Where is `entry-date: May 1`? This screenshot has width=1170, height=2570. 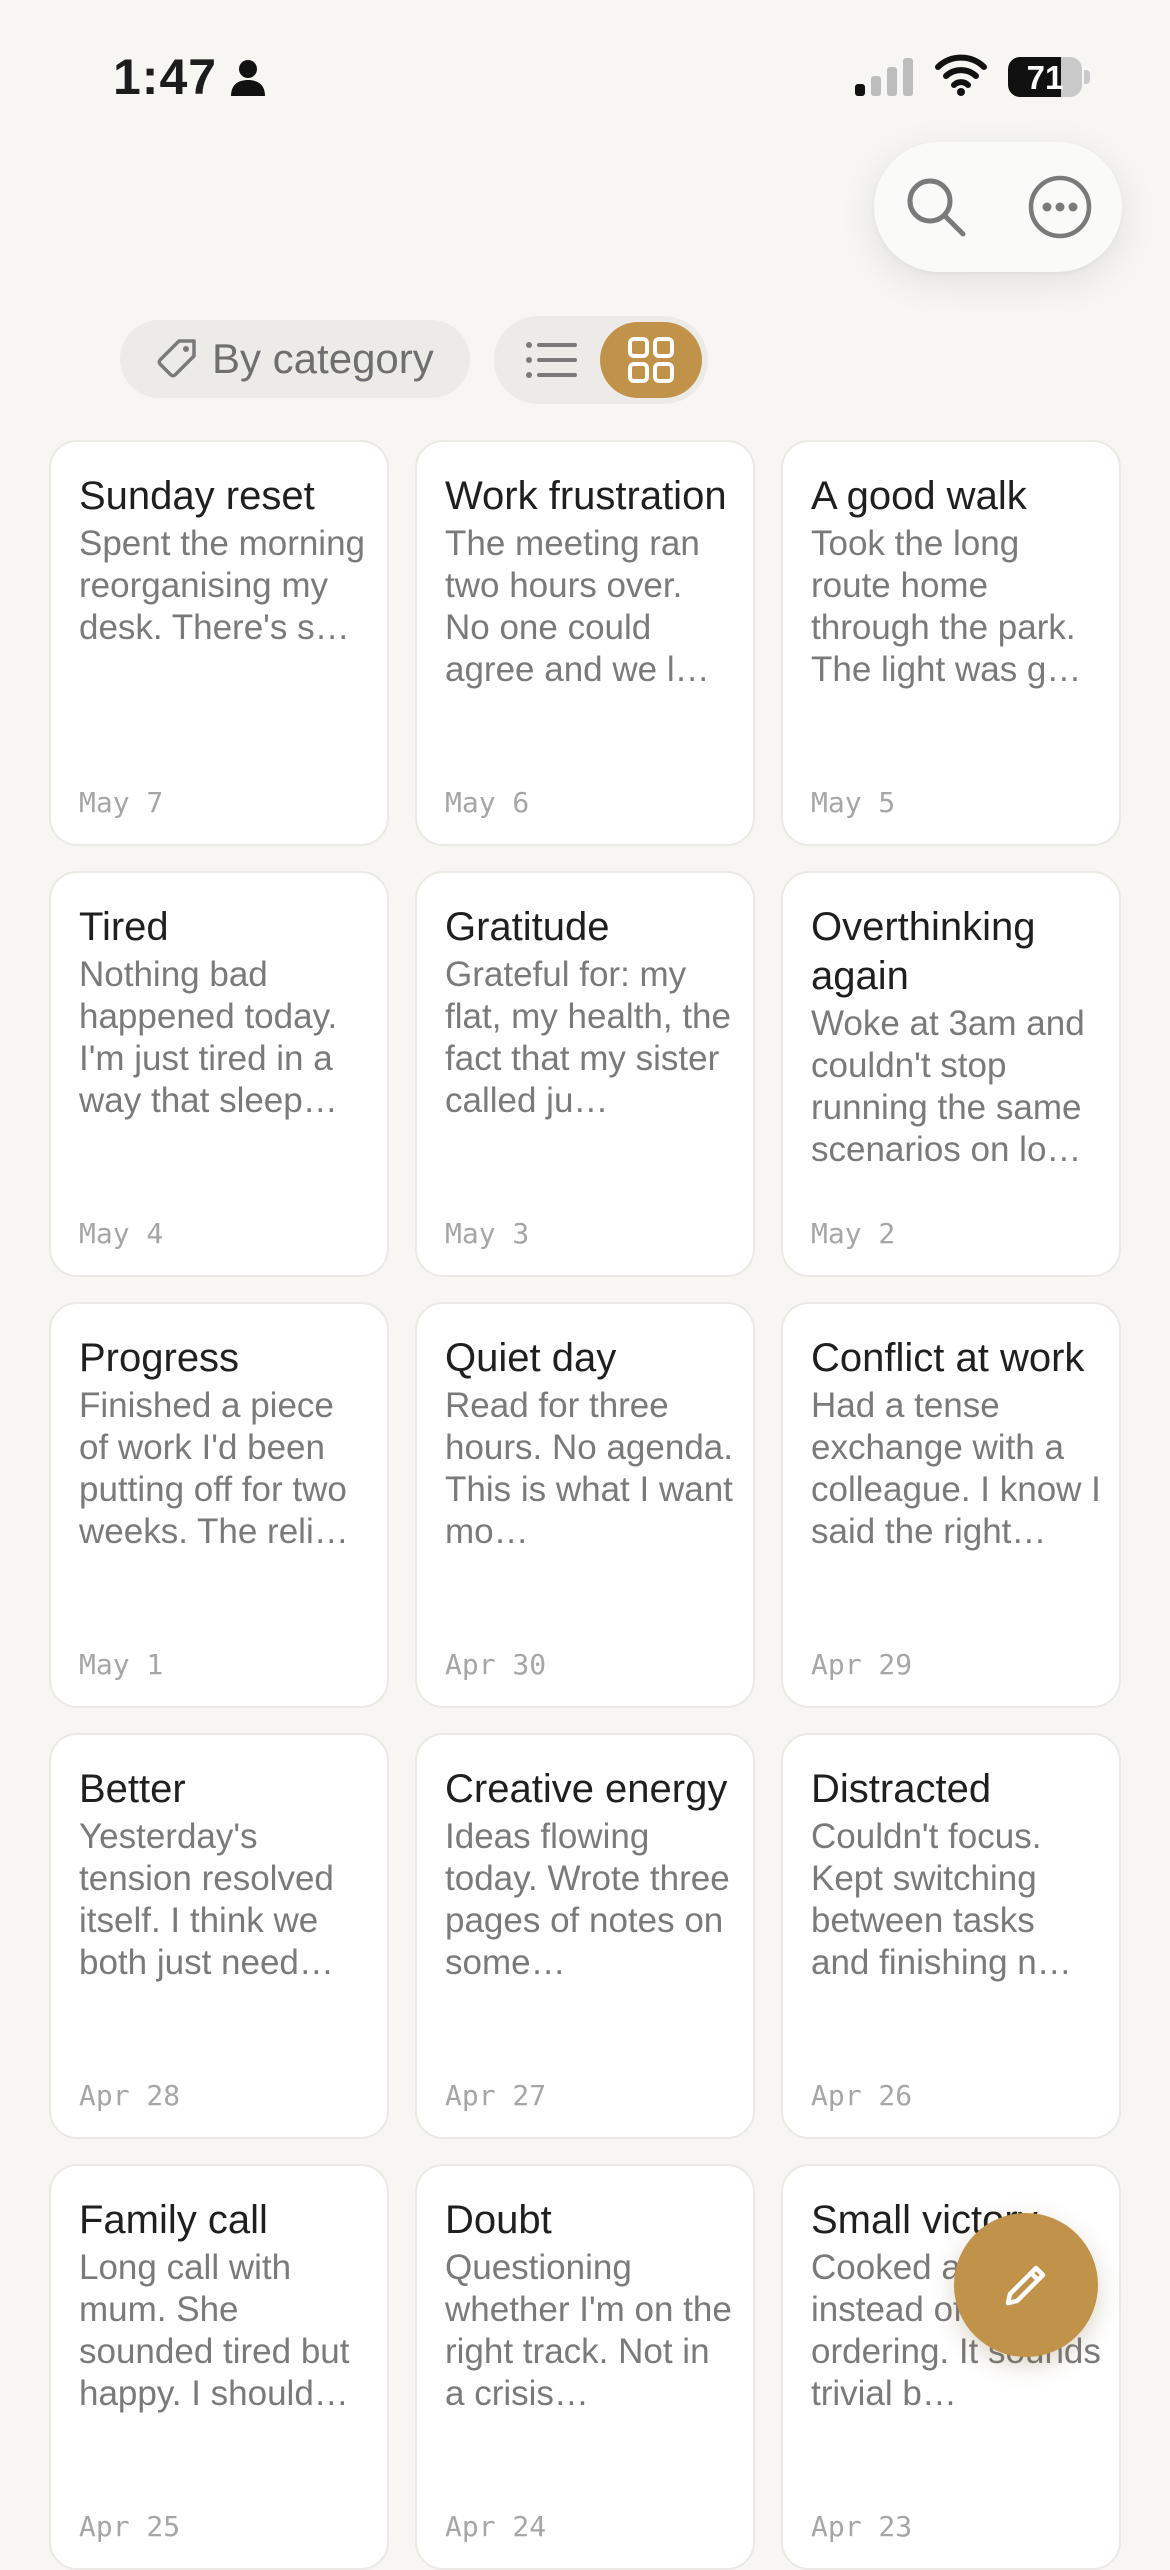
entry-date: May 1 is located at coordinates (121, 1664).